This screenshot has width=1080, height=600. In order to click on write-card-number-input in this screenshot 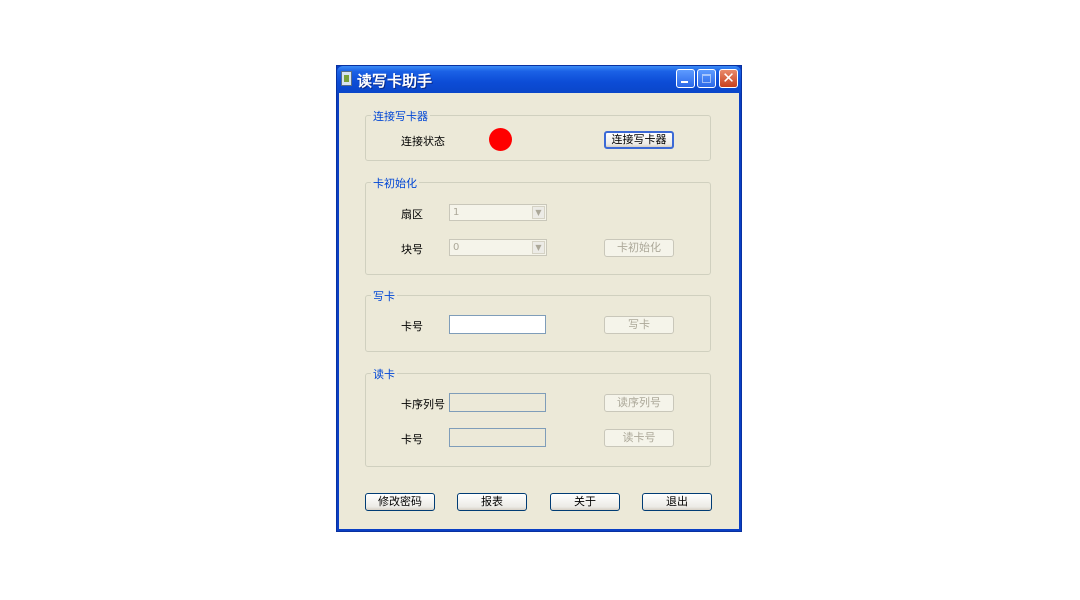, I will do `click(497, 324)`.